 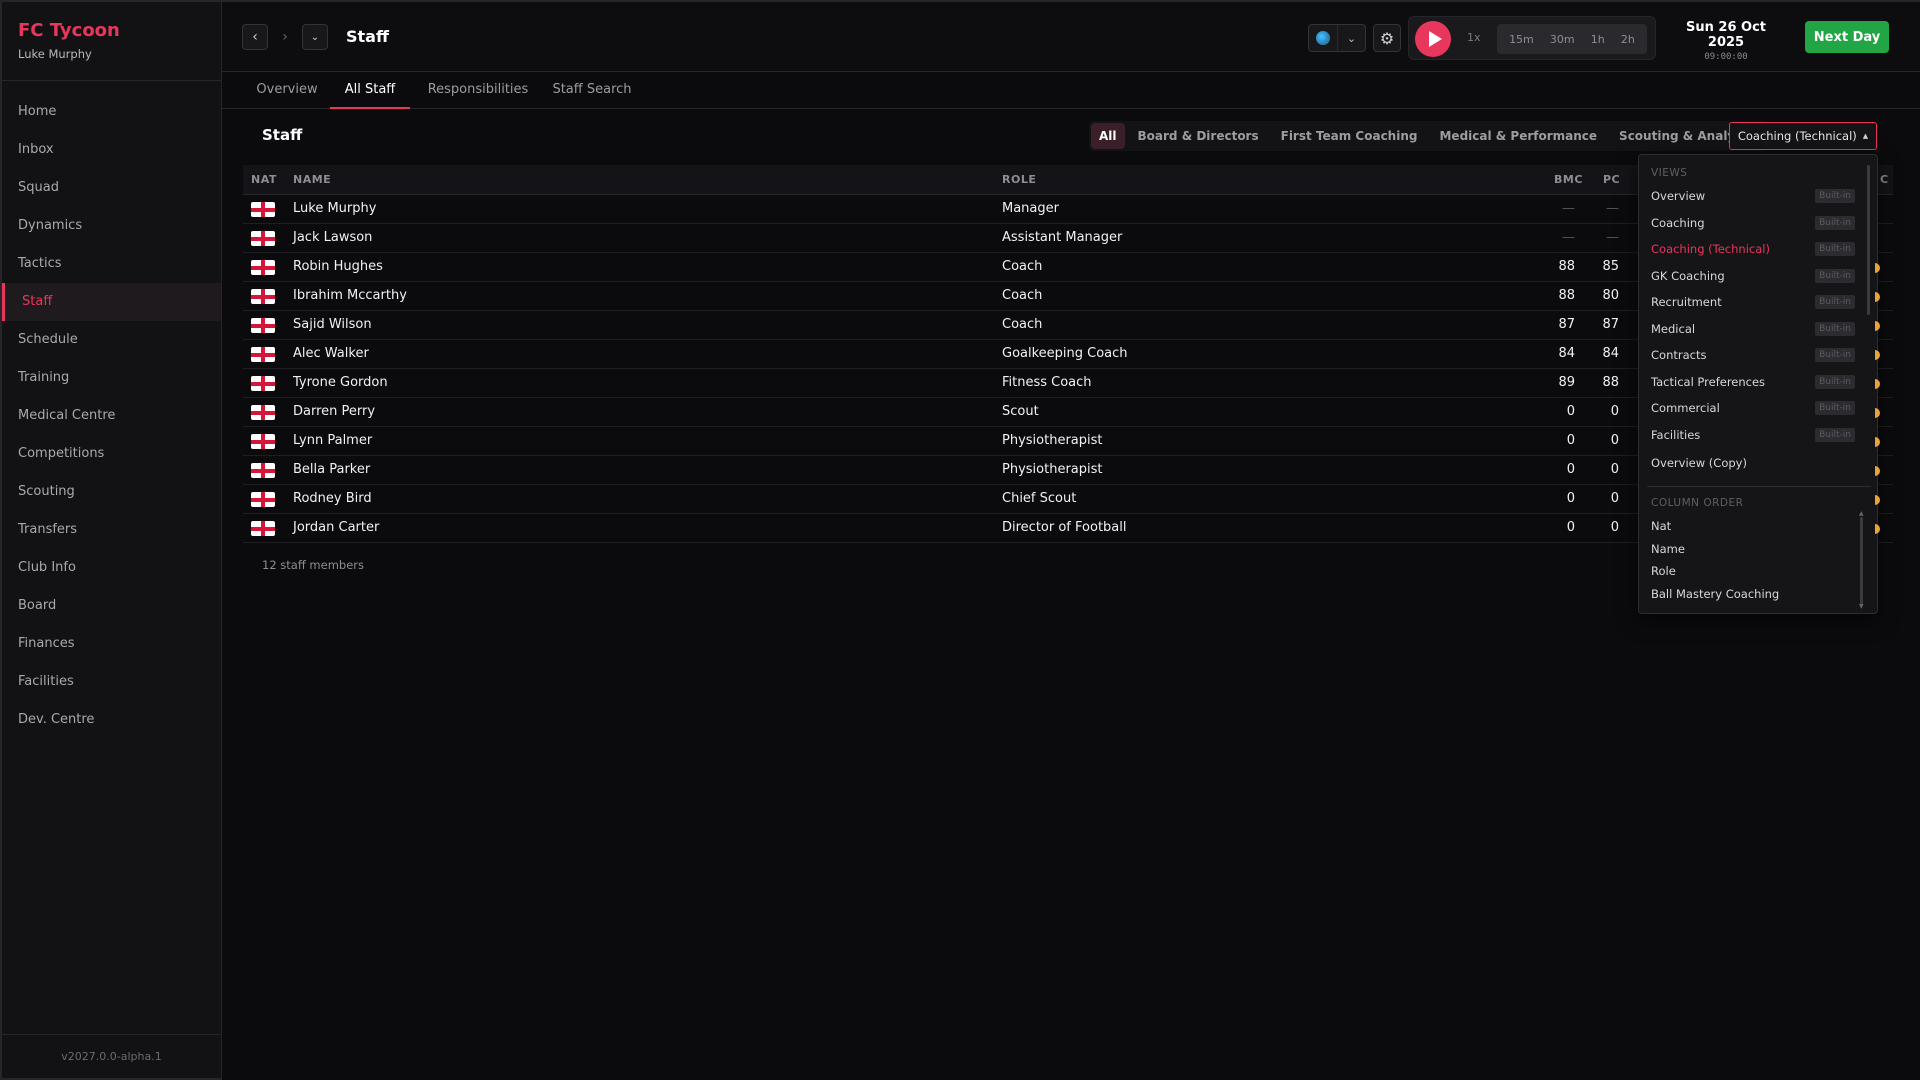 I want to click on globe-icon, so click(x=1323, y=38).